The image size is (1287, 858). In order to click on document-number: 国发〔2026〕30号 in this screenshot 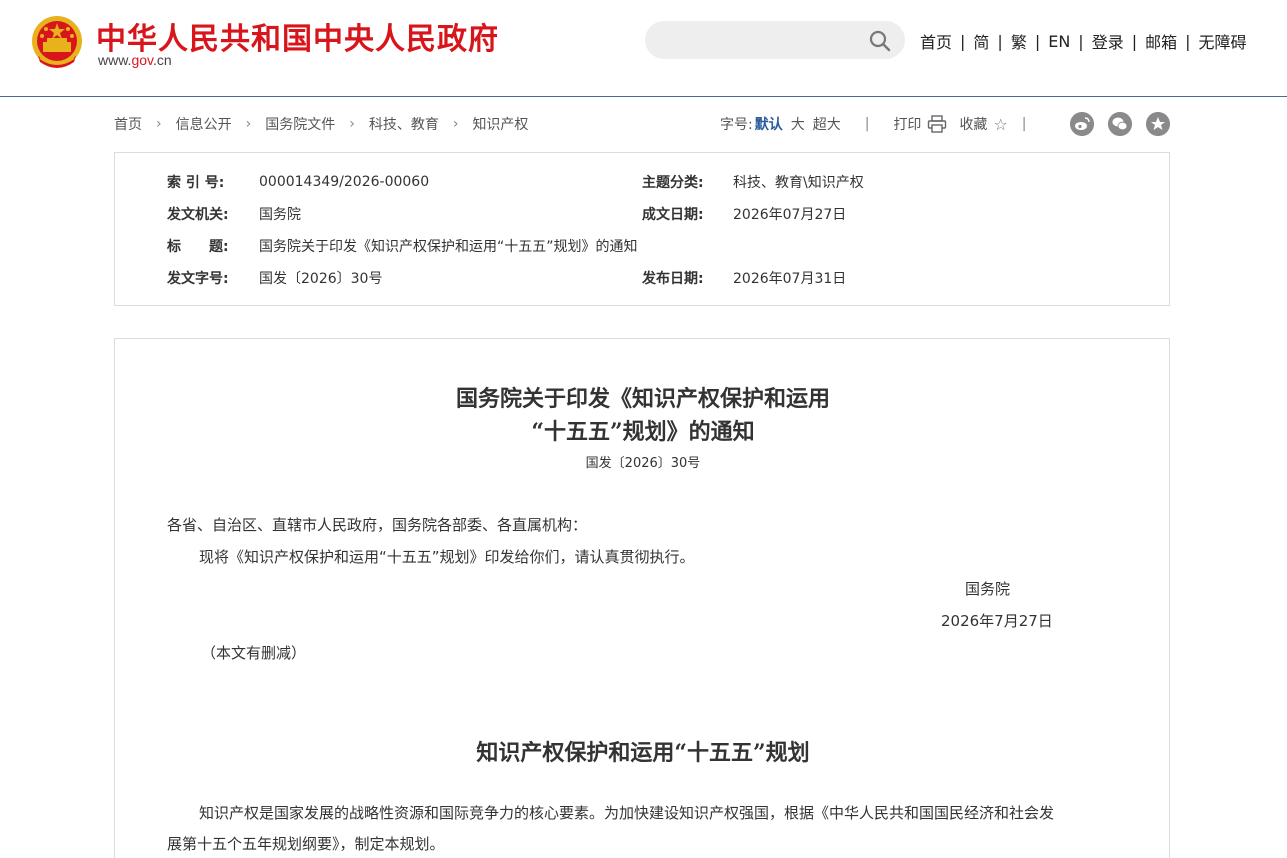, I will do `click(643, 463)`.